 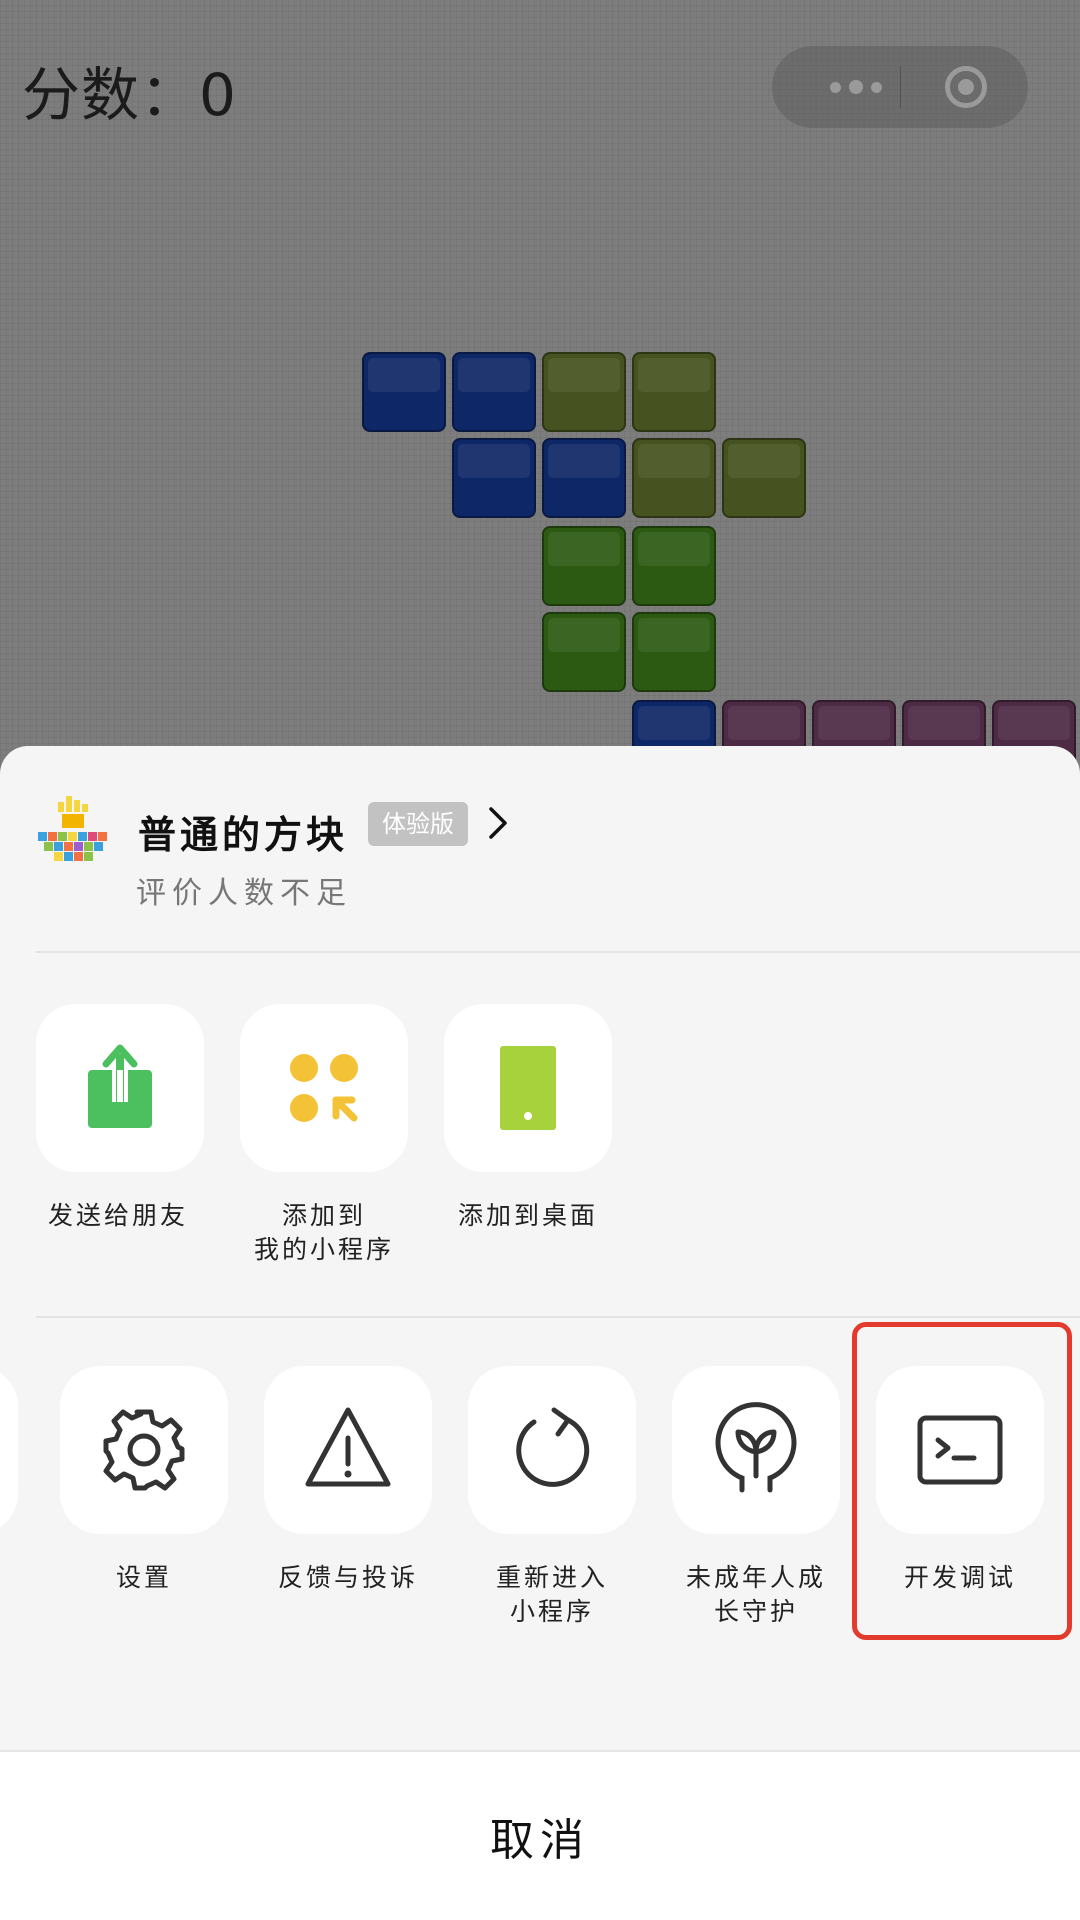 I want to click on send-to-friend-label: 发送给朋友, so click(x=117, y=1215).